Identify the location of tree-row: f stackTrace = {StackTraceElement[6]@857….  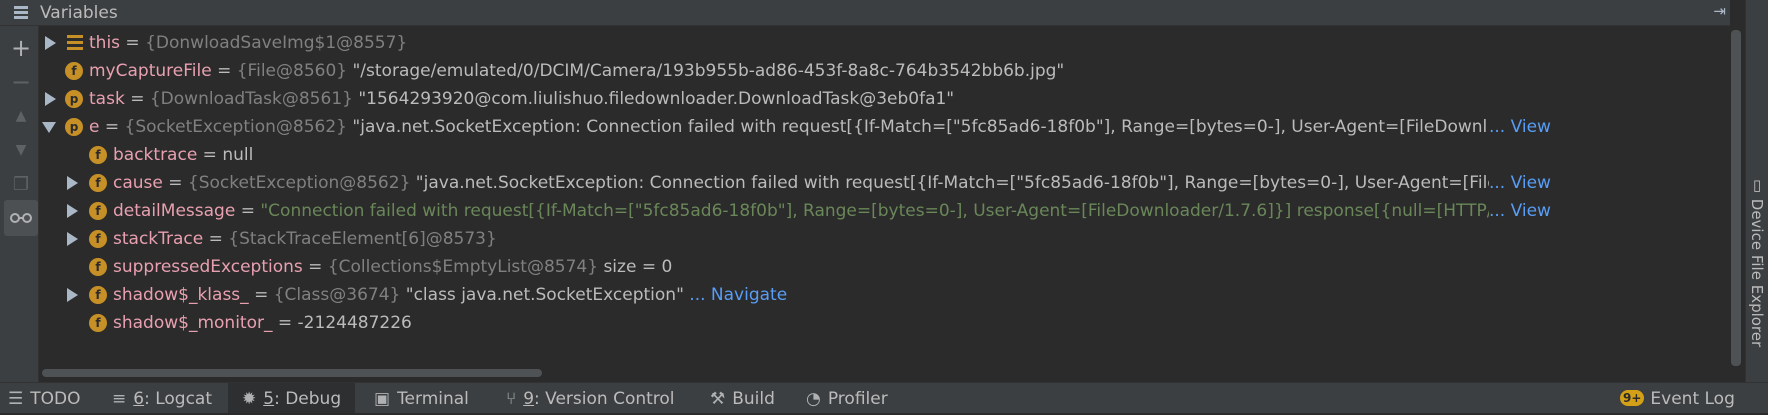
(884, 239).